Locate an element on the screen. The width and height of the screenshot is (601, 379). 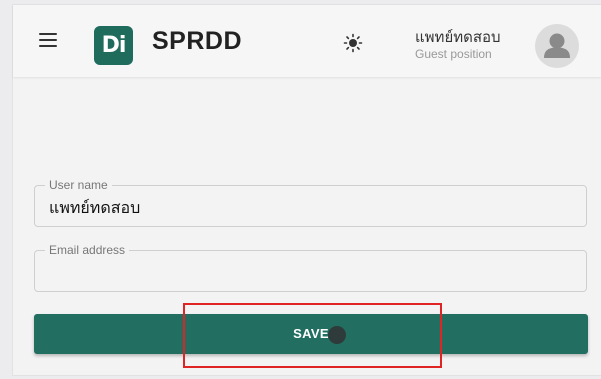
email-field: Email address is located at coordinates (310, 267).